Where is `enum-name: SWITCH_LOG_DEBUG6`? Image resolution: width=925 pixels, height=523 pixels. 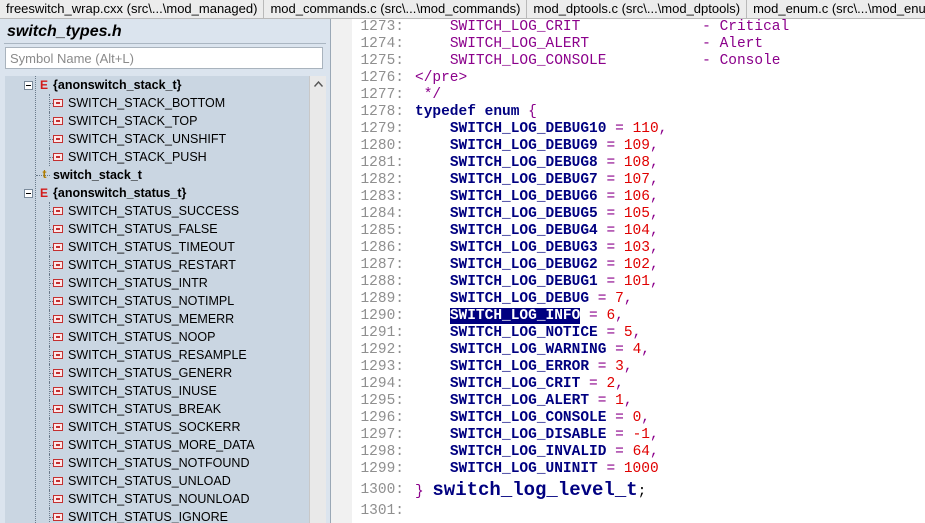 enum-name: SWITCH_LOG_DEBUG6 is located at coordinates (524, 197).